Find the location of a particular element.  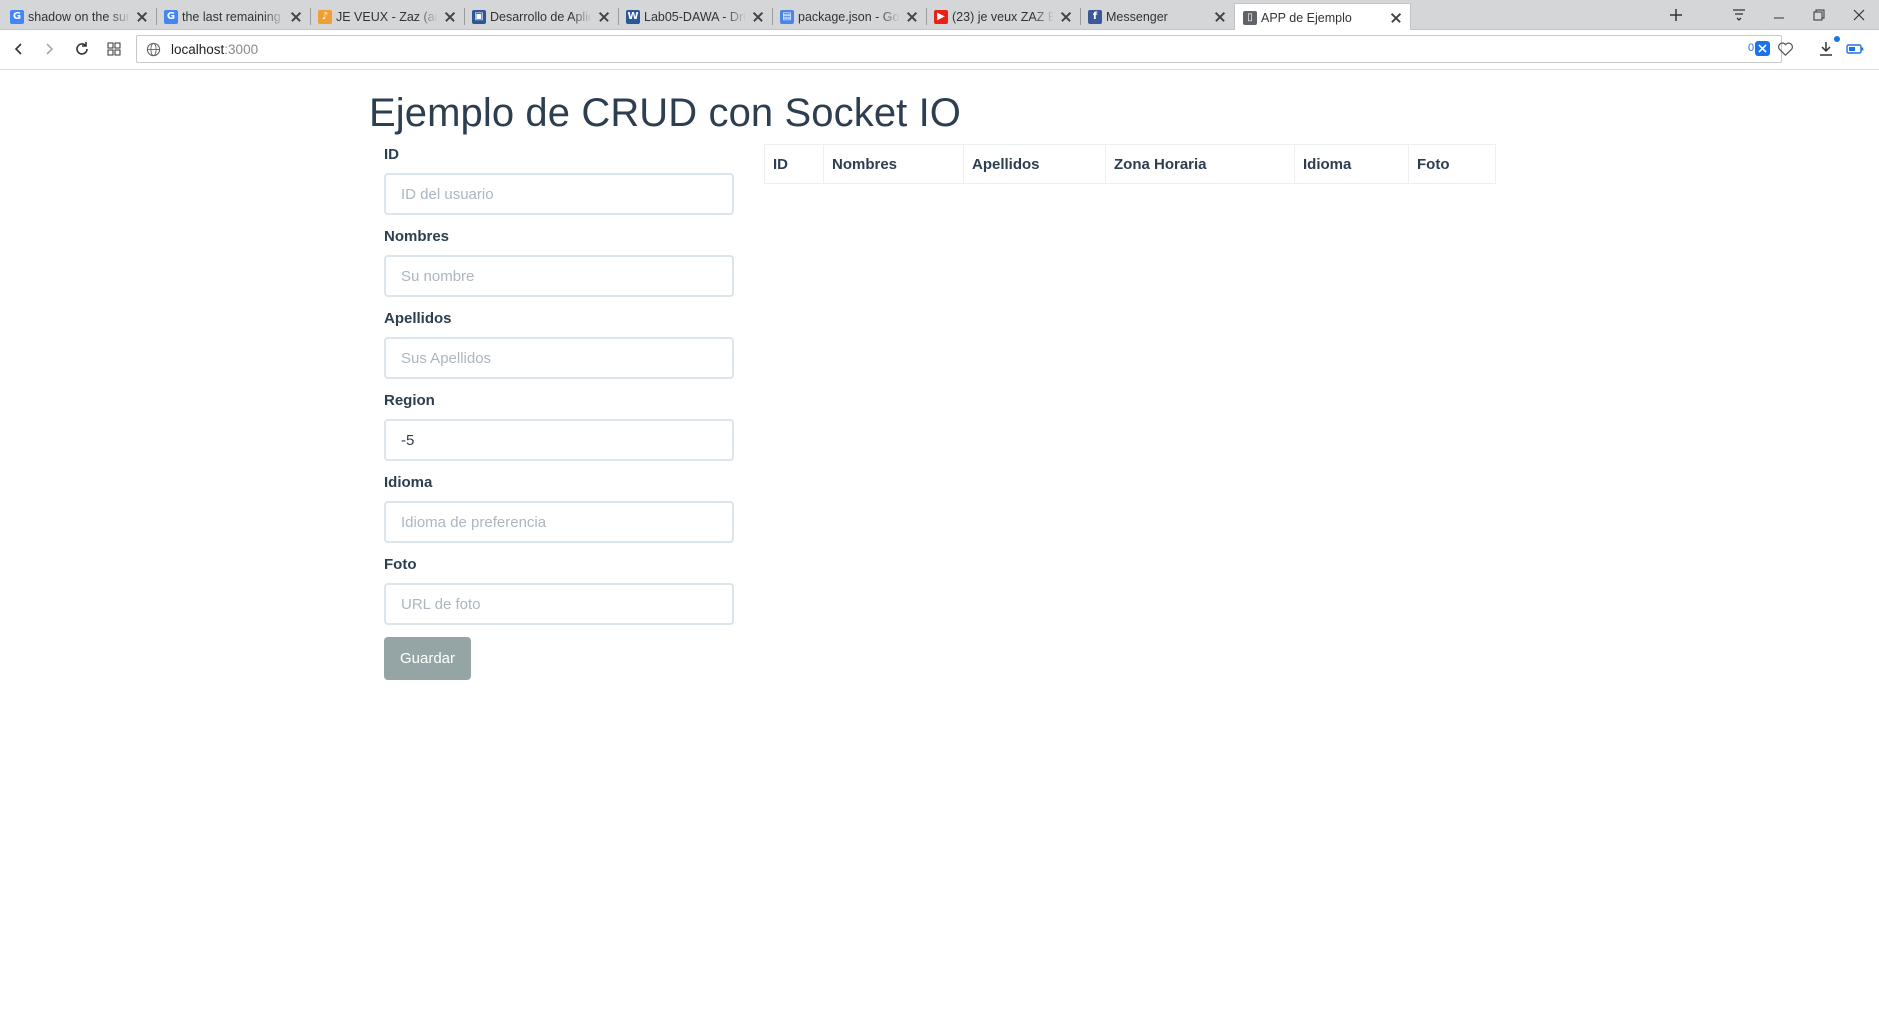

tab-title: the last remaining light l is located at coordinates (233, 16).